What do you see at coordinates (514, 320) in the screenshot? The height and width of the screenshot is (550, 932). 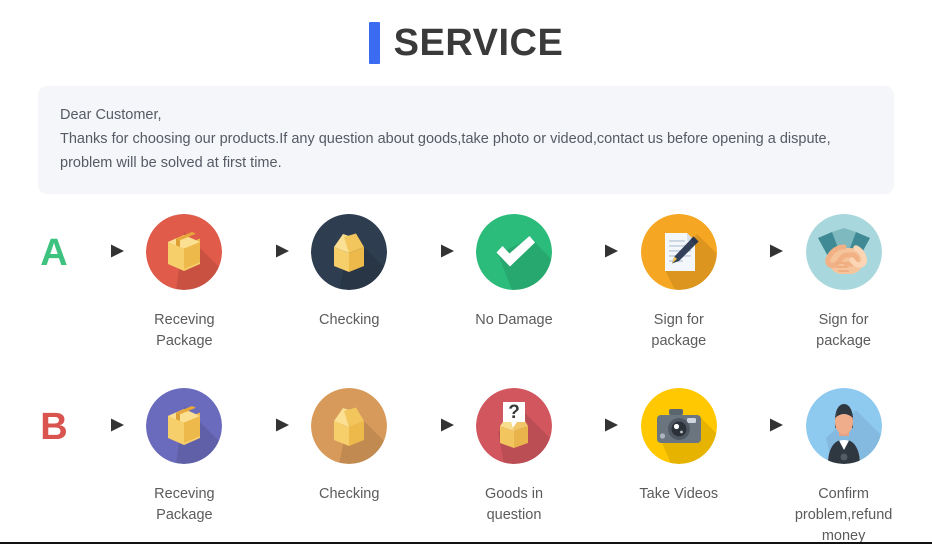 I see `flow-step-label: No Damage` at bounding box center [514, 320].